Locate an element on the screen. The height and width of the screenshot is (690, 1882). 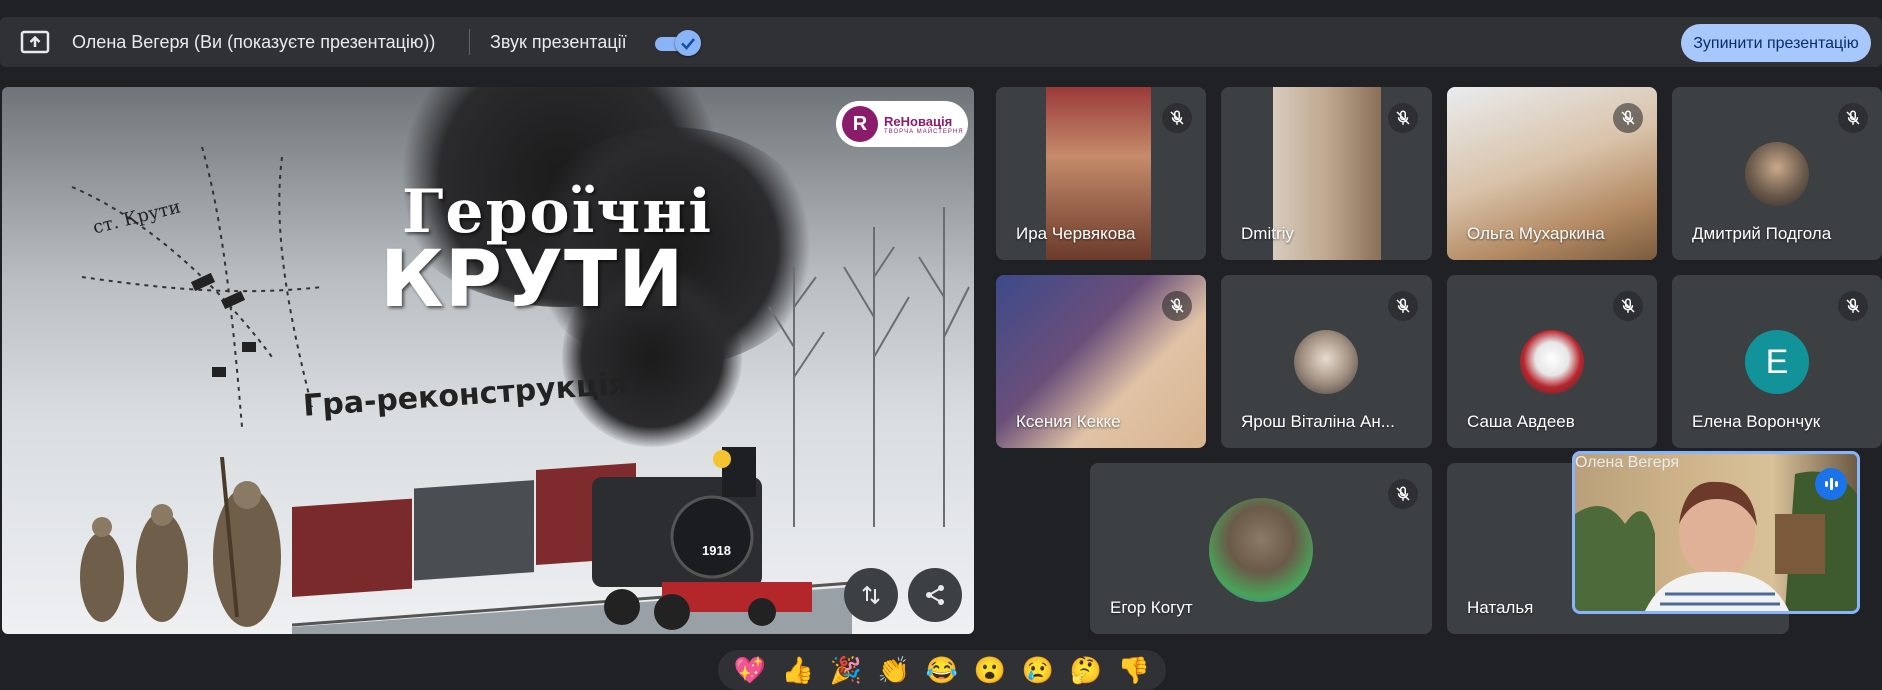
participant-tile: Егор Когут is located at coordinates (1261, 548).